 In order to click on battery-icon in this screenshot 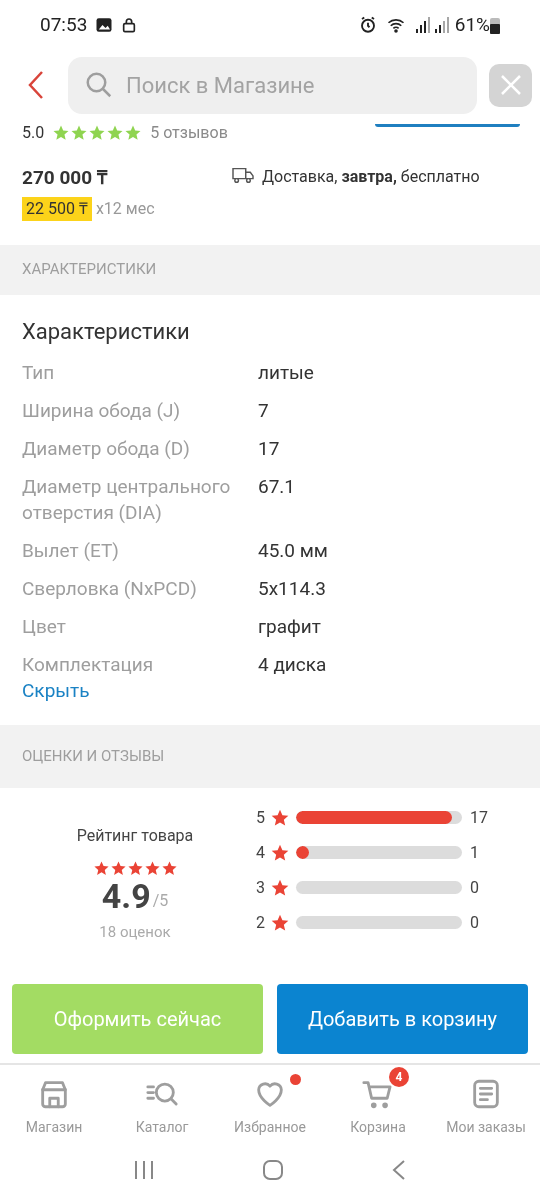, I will do `click(495, 25)`.